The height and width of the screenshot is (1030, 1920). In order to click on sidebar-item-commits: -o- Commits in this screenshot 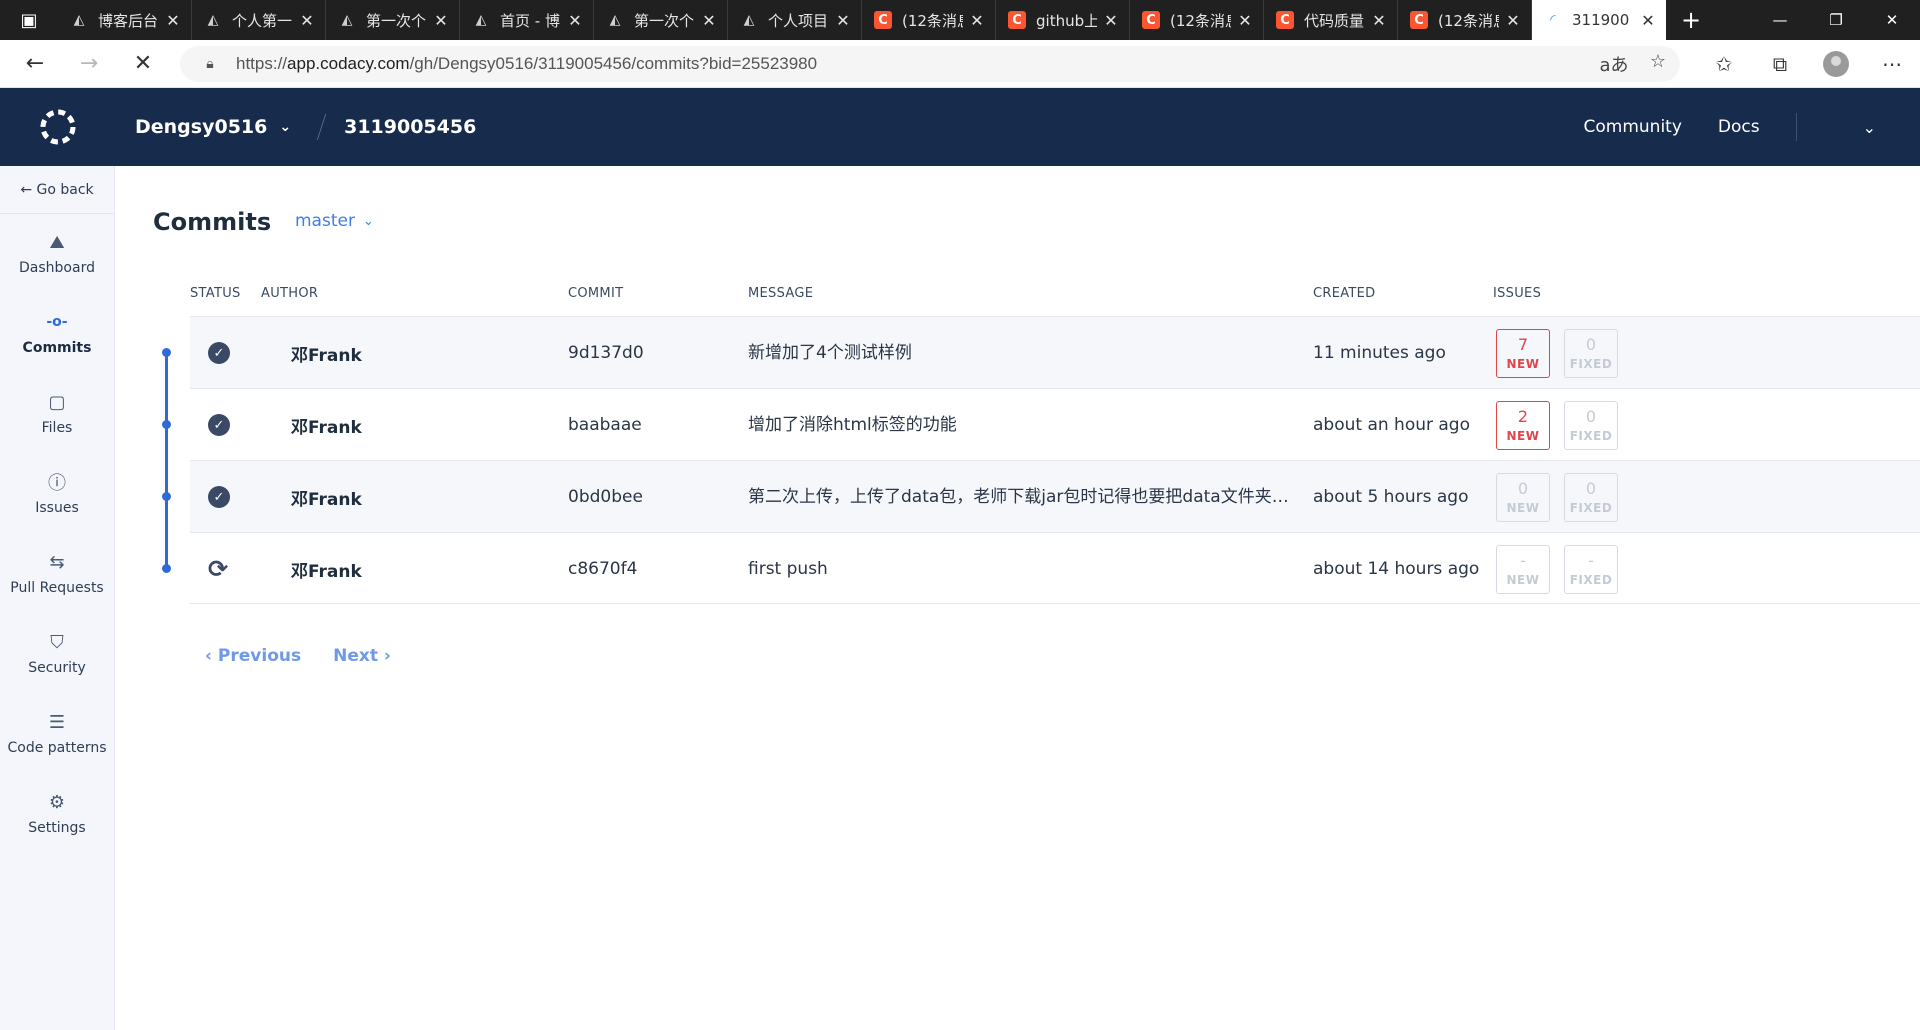, I will do `click(57, 334)`.